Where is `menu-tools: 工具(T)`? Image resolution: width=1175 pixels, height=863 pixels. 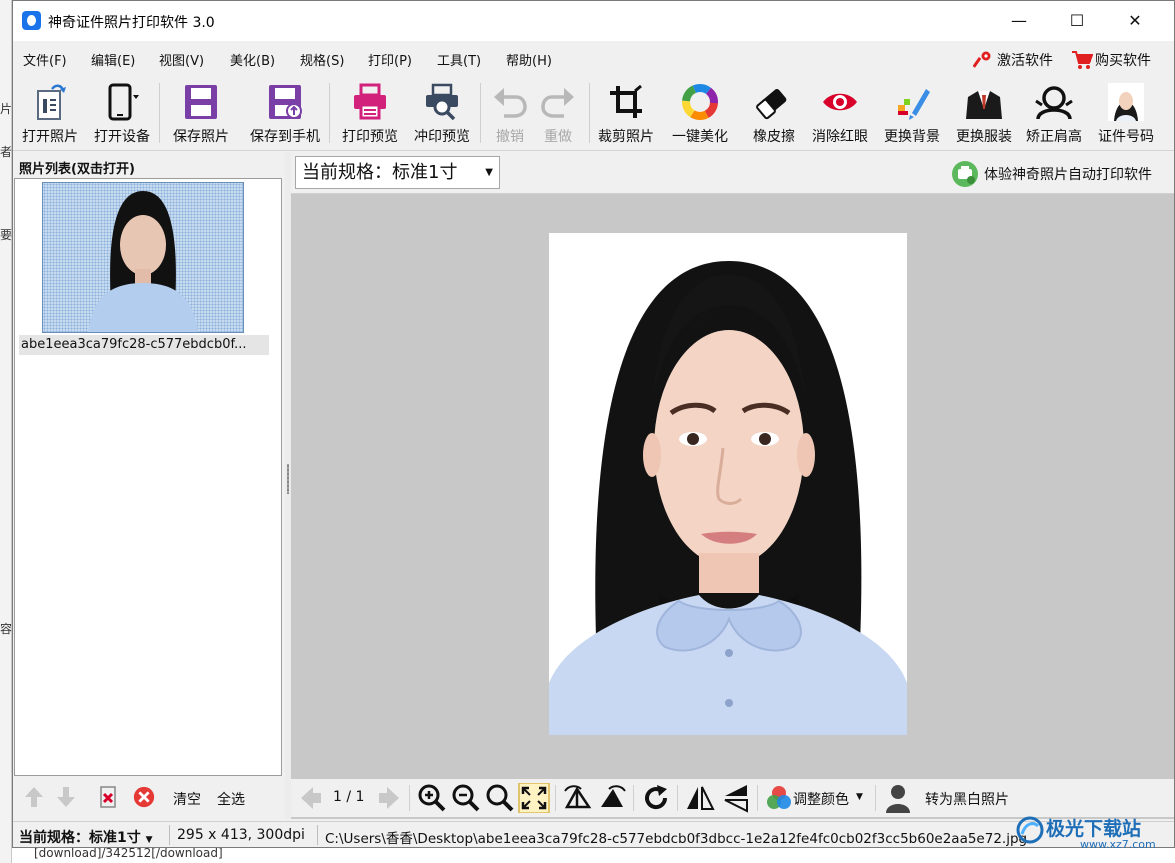
menu-tools: 工具(T) is located at coordinates (459, 59).